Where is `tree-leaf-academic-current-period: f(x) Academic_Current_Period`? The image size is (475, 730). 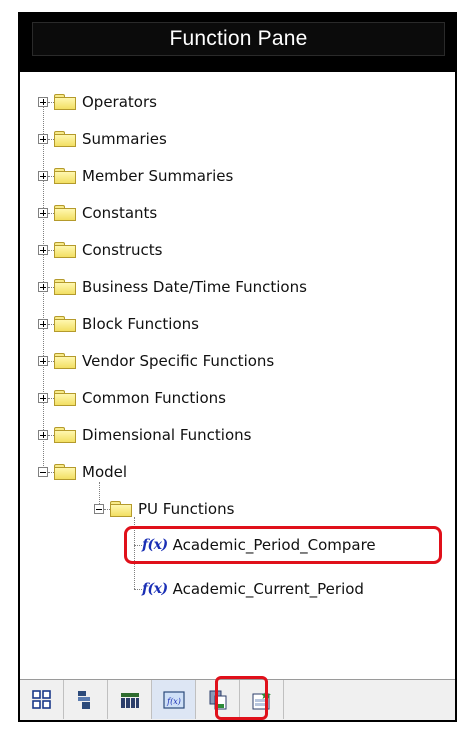
tree-leaf-academic-current-period: f(x) Academic_Current_Period is located at coordinates (249, 589).